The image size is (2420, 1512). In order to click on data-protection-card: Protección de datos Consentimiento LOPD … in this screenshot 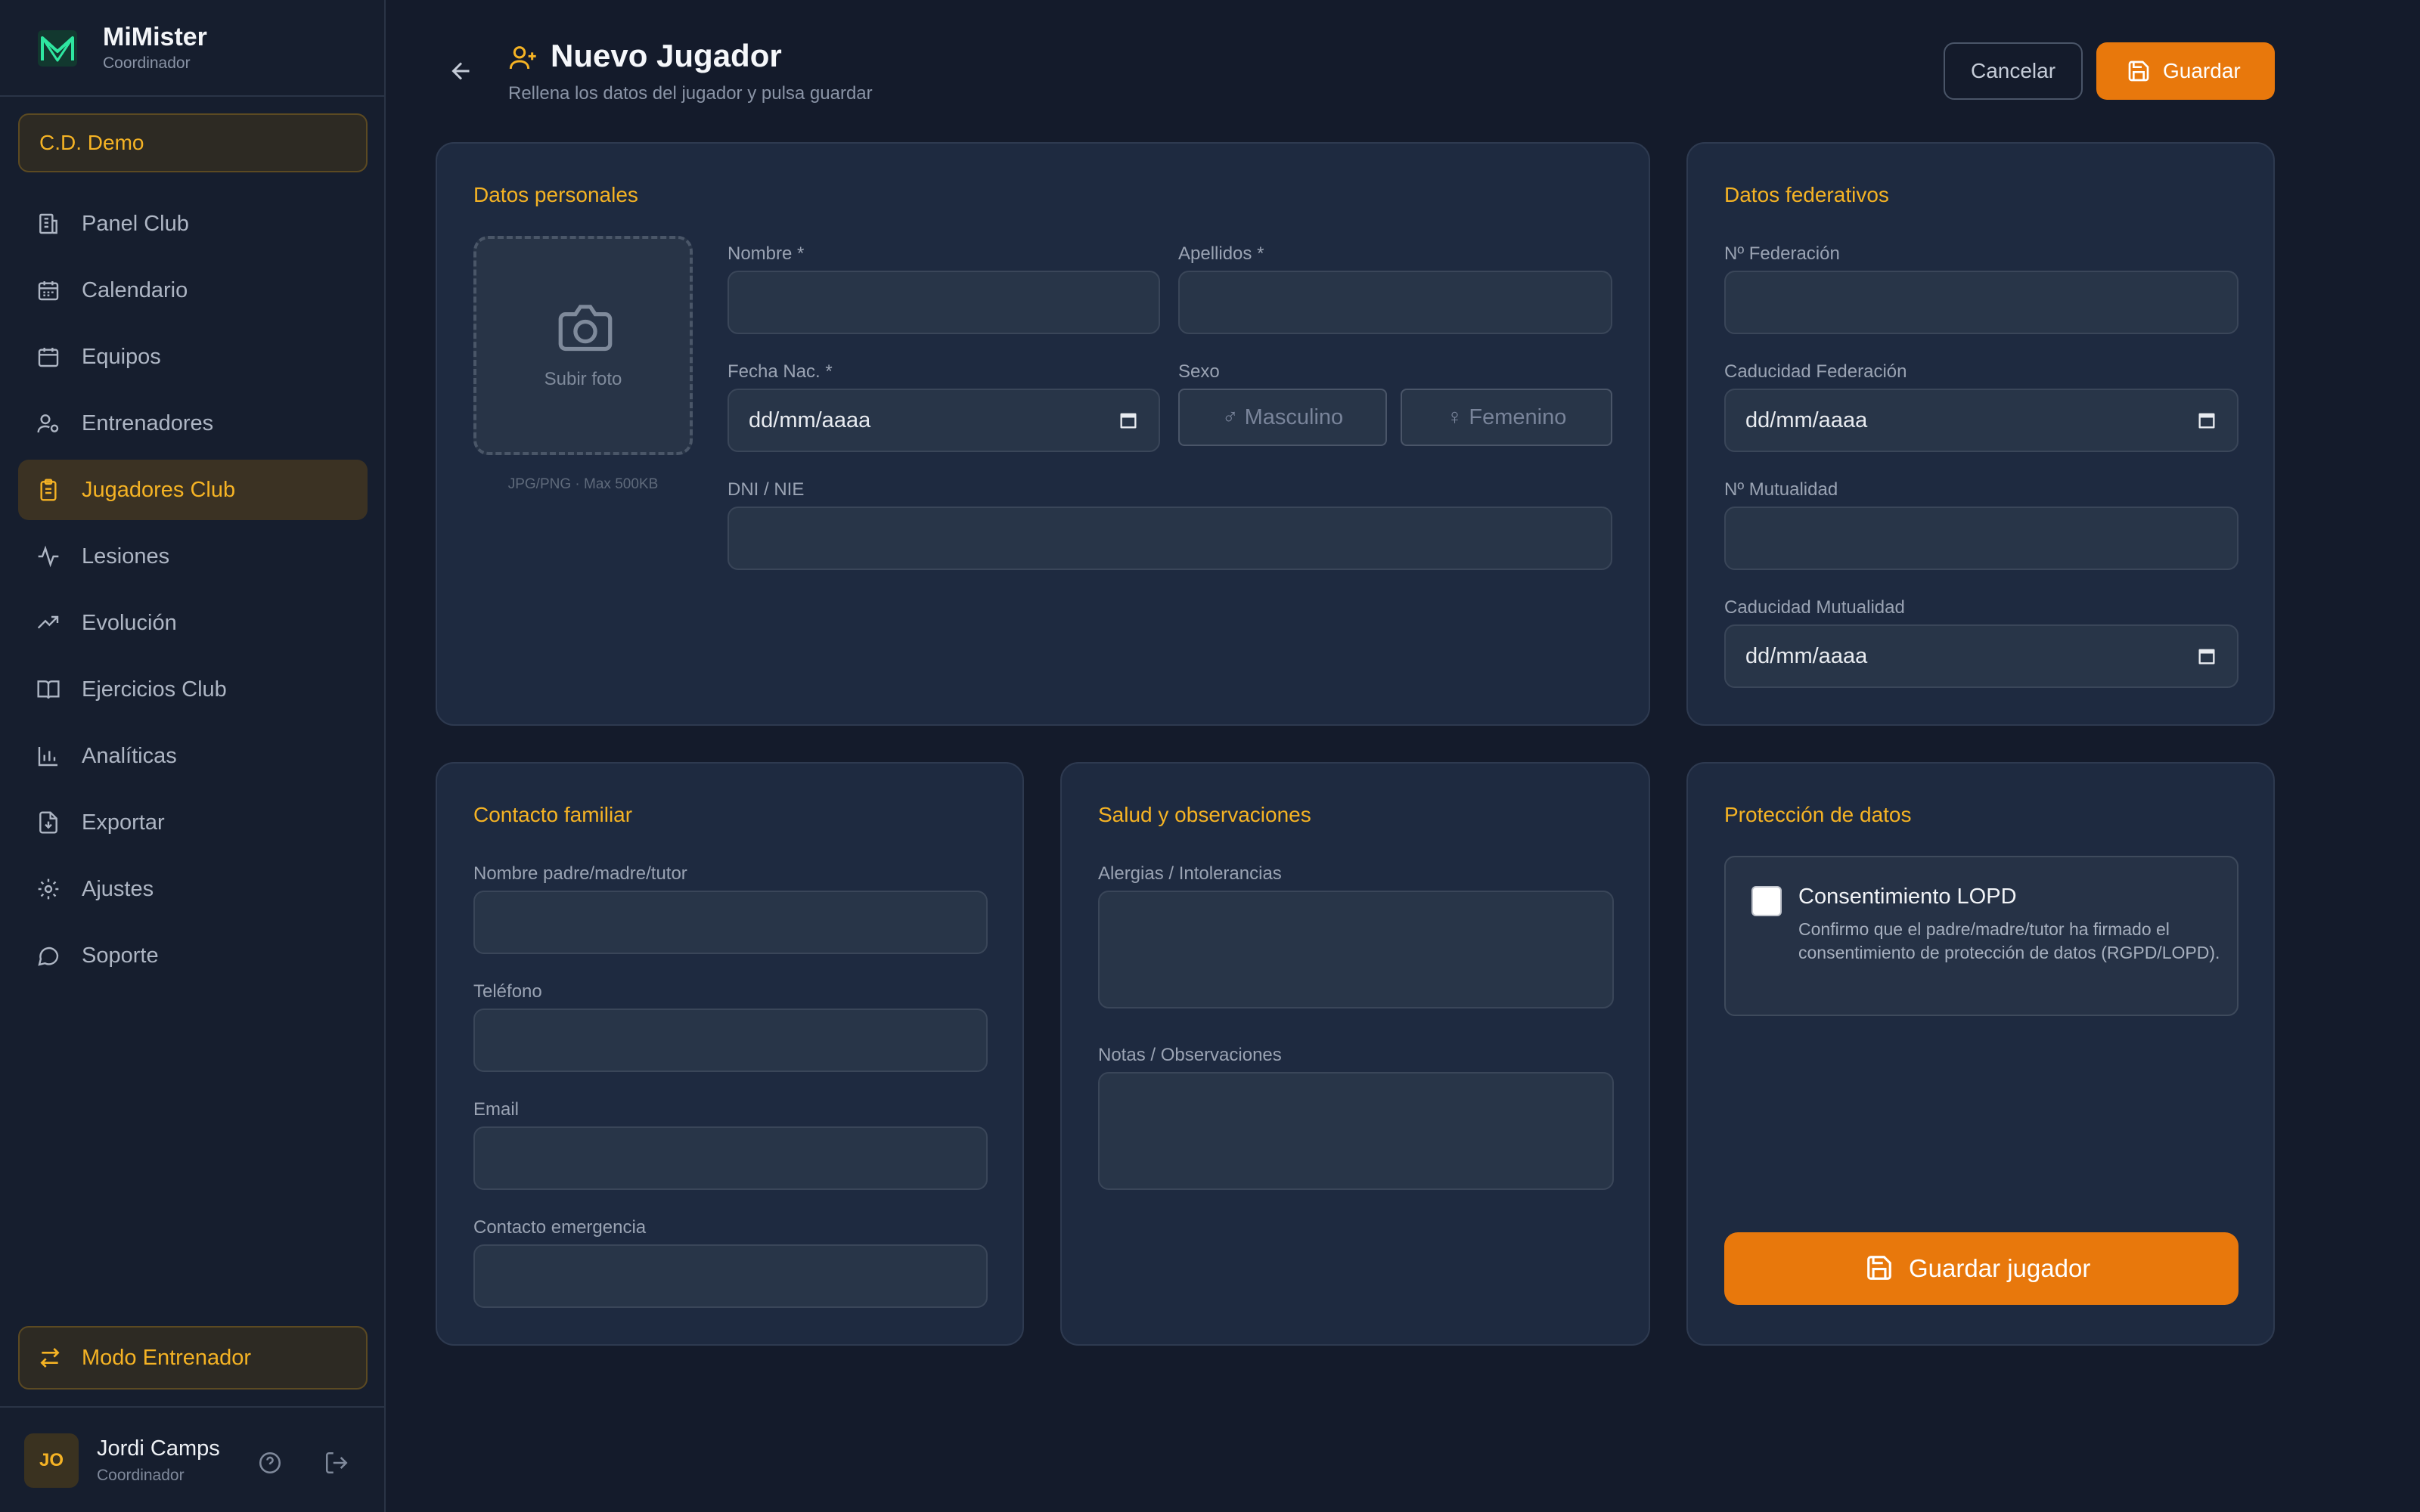, I will do `click(1980, 1054)`.